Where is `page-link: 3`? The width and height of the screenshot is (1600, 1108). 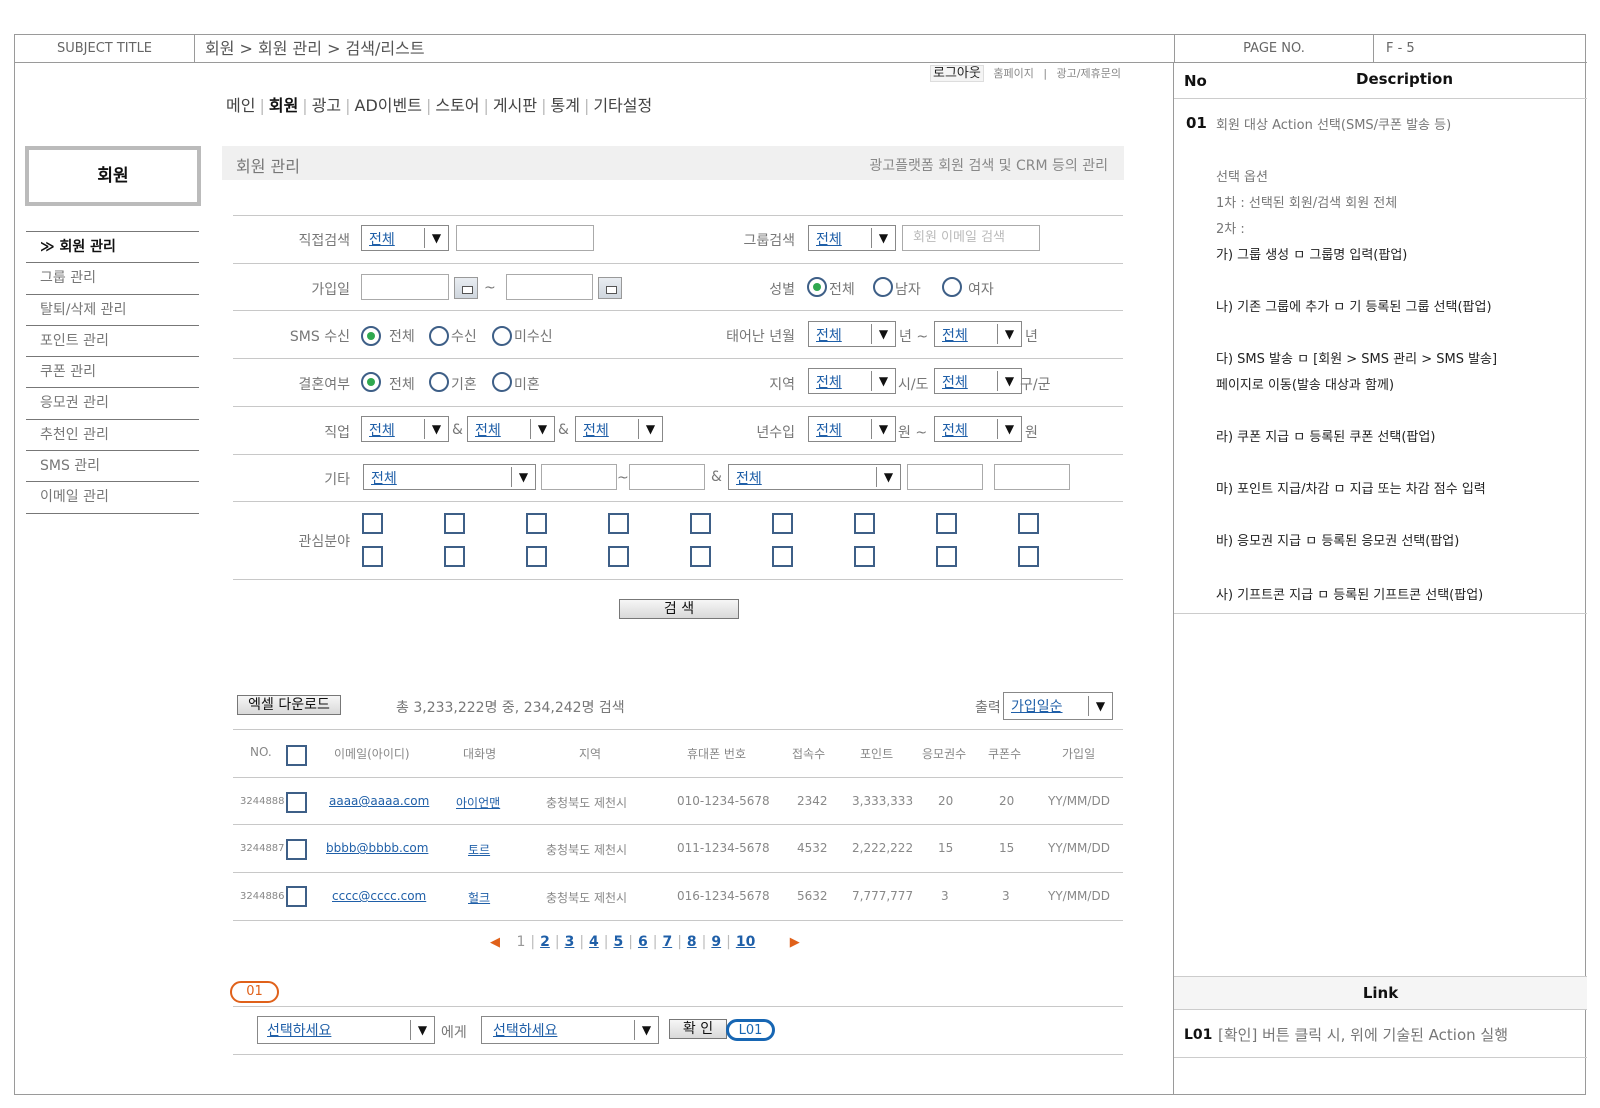
page-link: 3 is located at coordinates (570, 942).